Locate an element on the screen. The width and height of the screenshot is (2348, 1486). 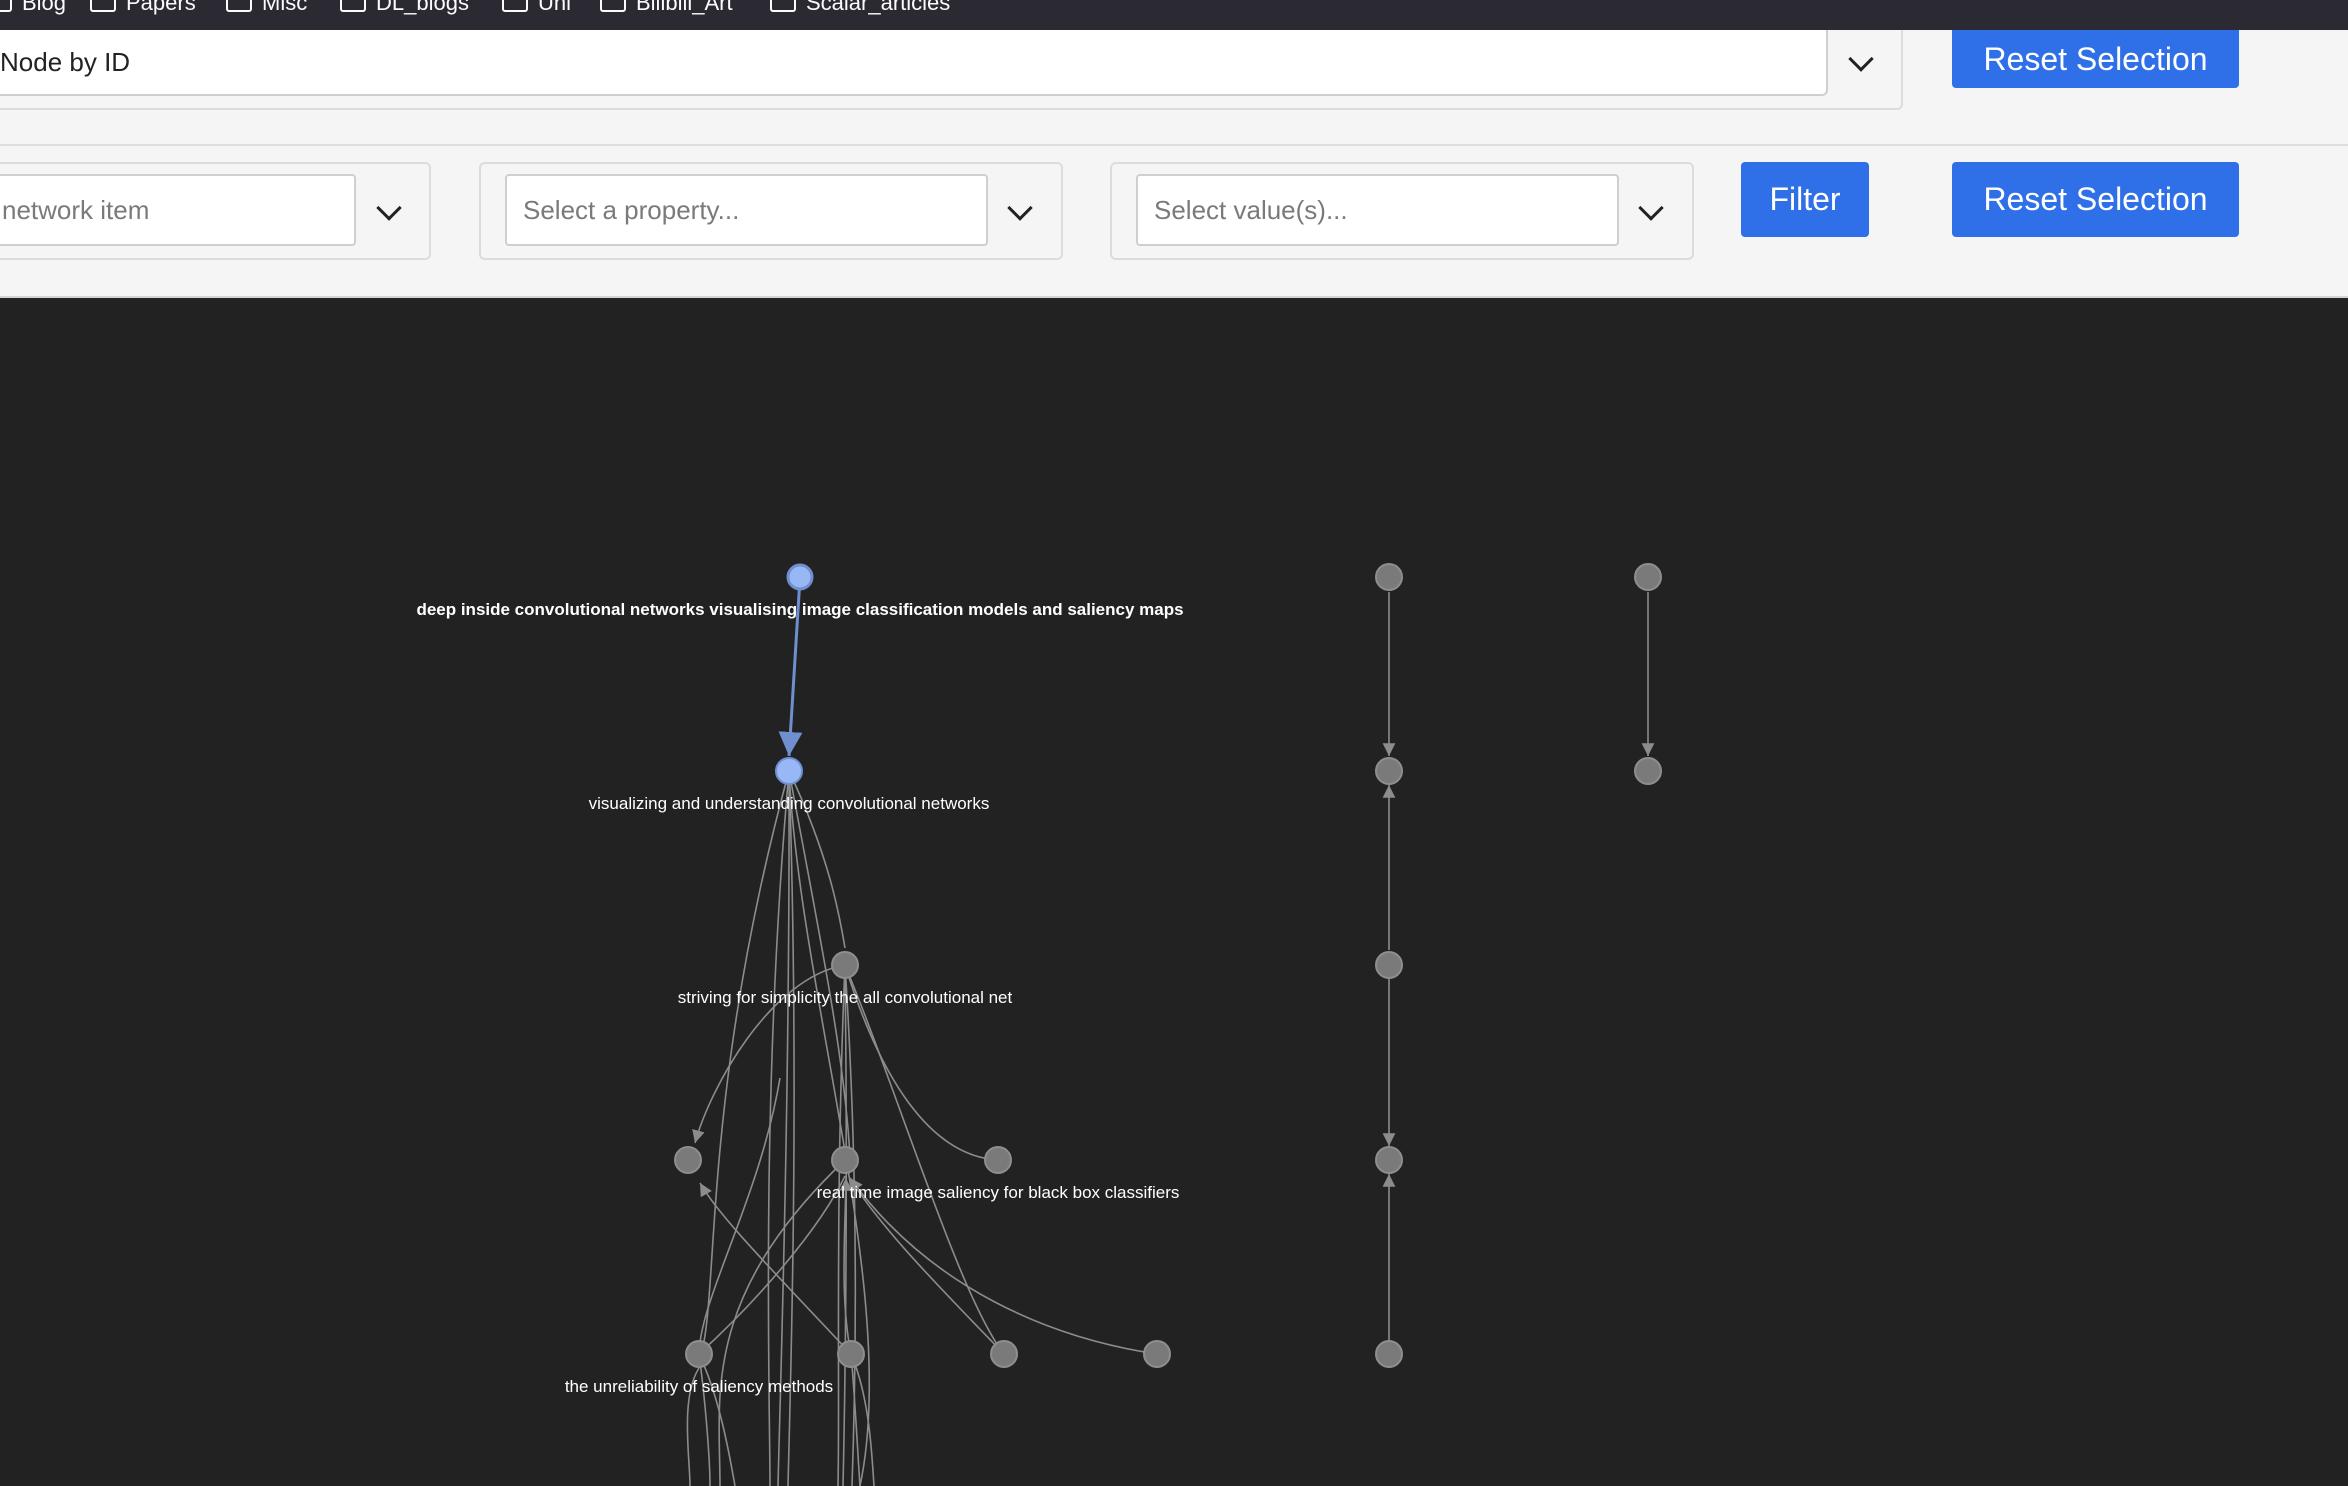
chevron-down-icon is located at coordinates (1861, 59).